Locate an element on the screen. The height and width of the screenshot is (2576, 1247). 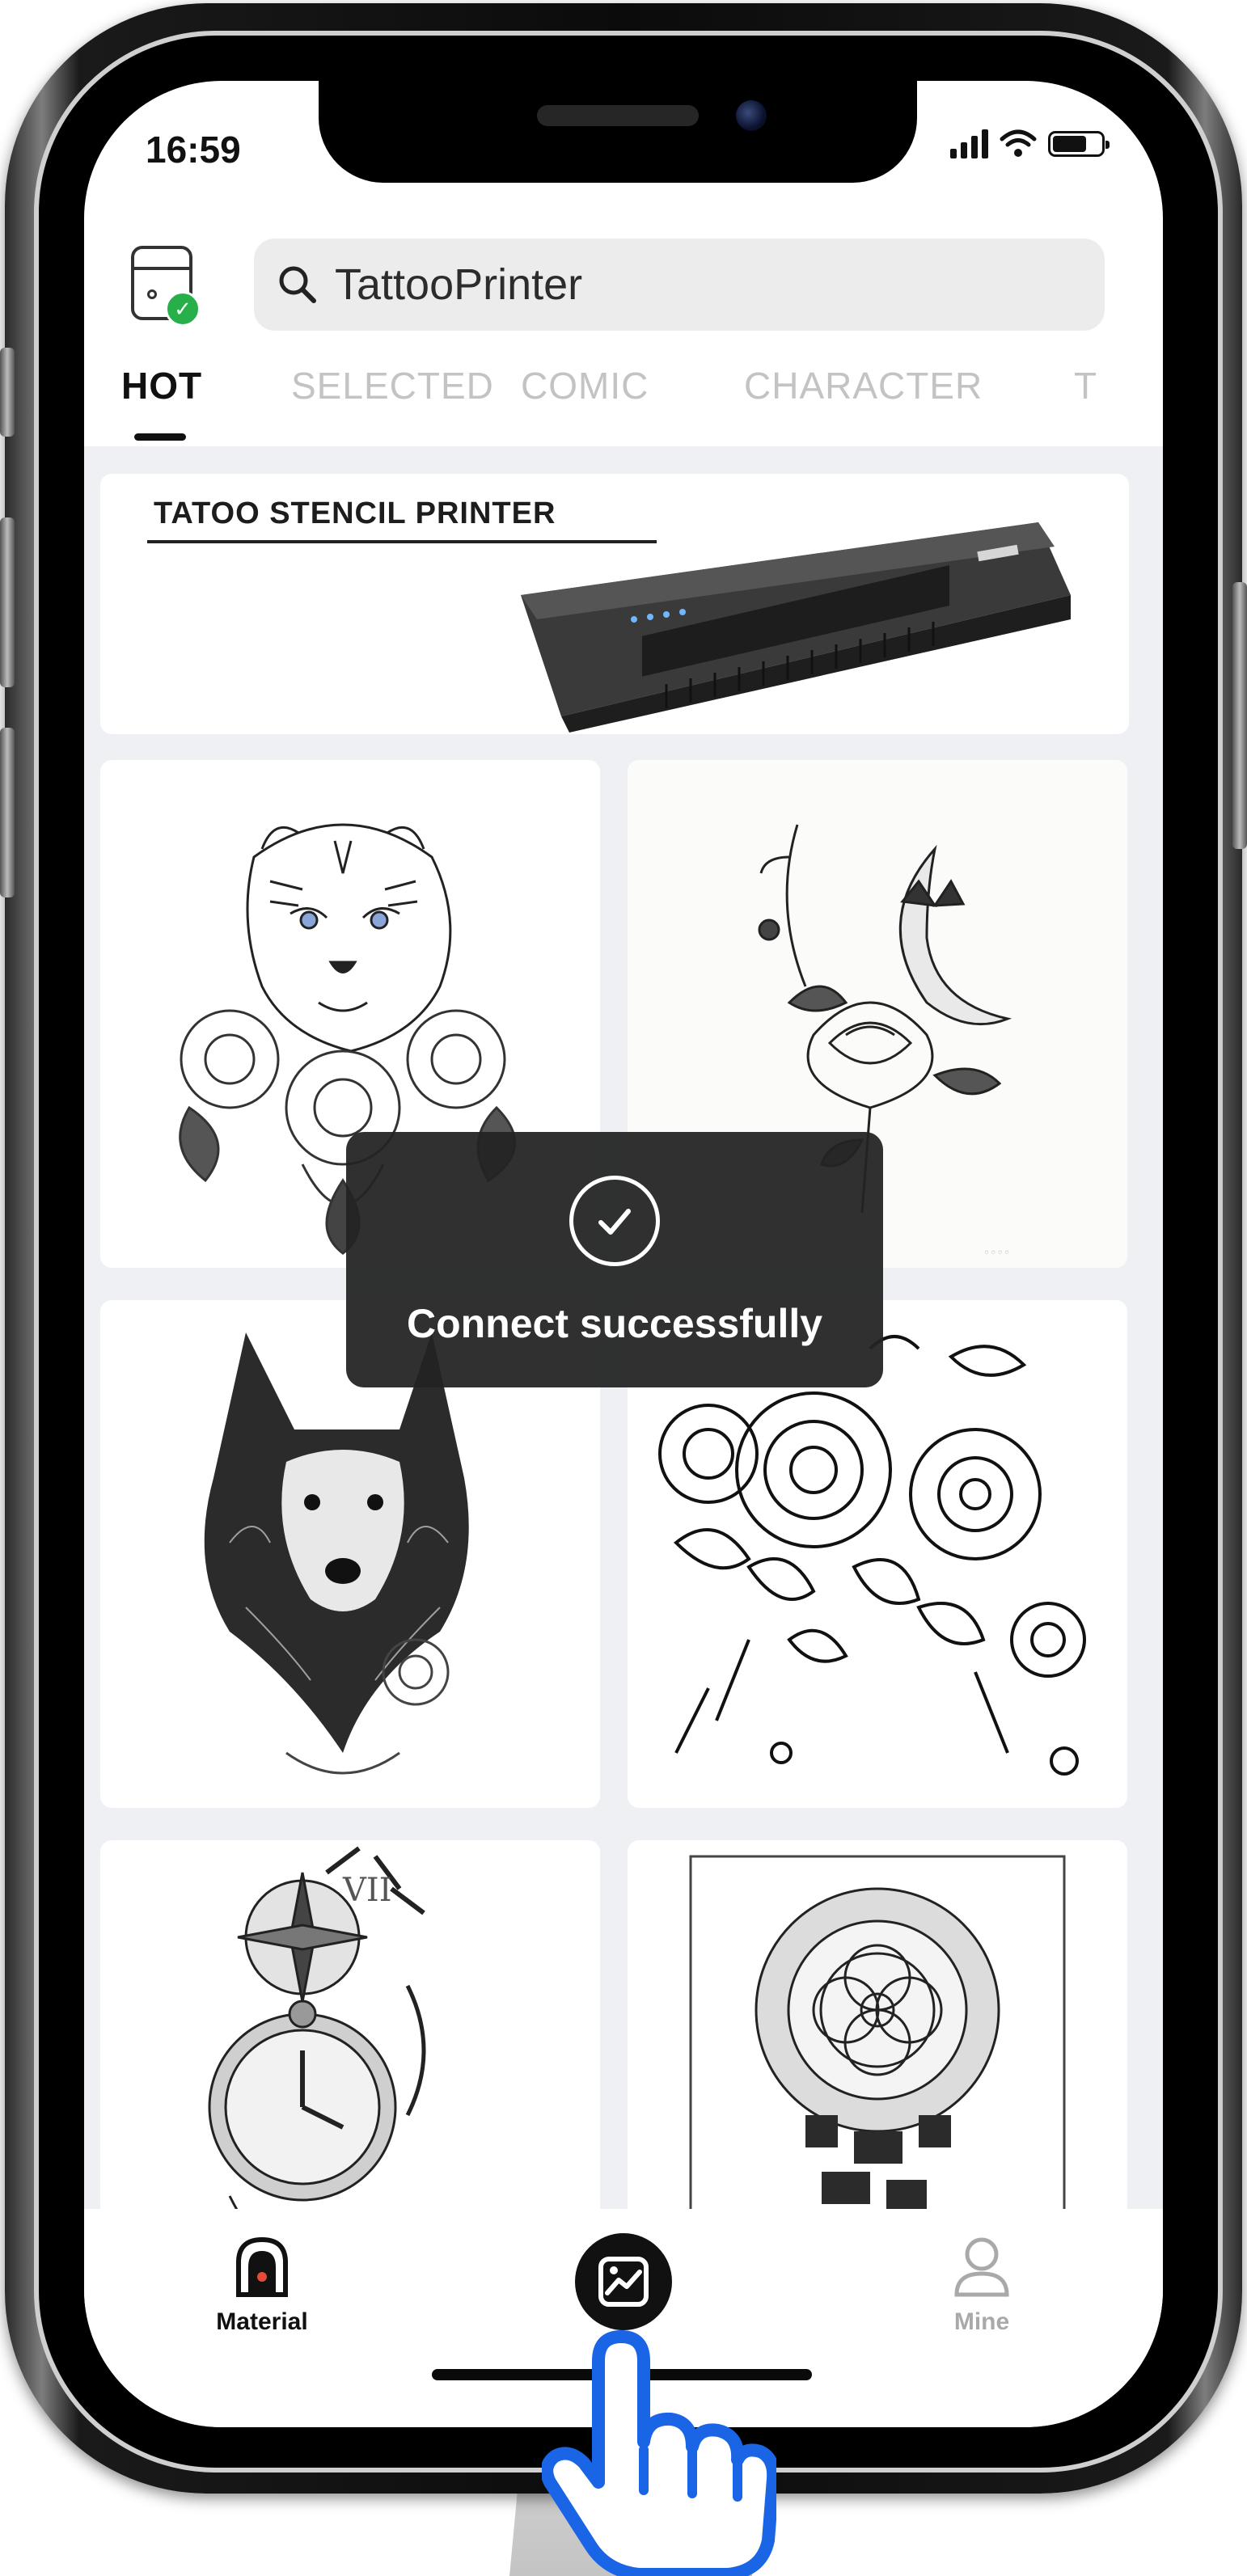
svg-text: VII is located at coordinates (367, 1890).